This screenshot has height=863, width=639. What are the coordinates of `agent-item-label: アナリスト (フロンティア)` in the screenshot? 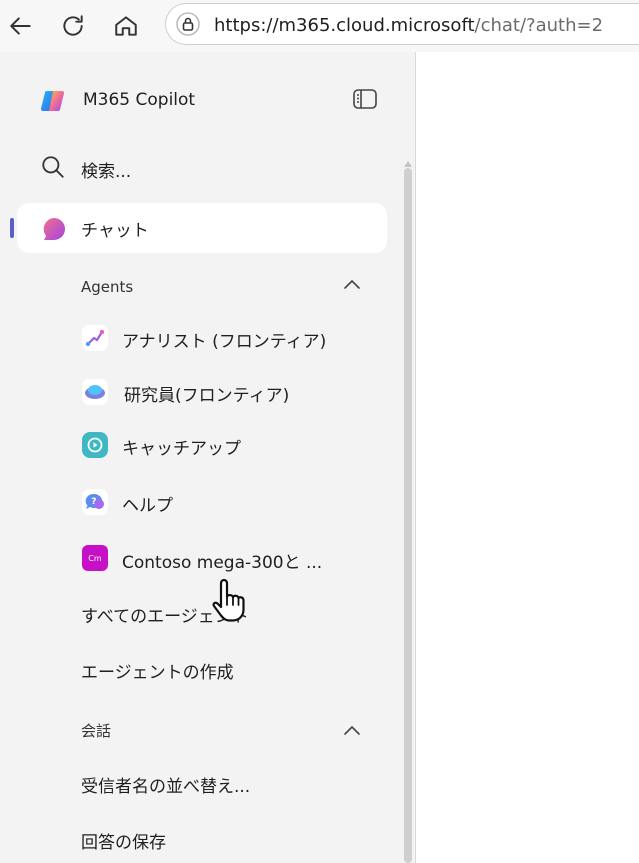 It's located at (224, 339).